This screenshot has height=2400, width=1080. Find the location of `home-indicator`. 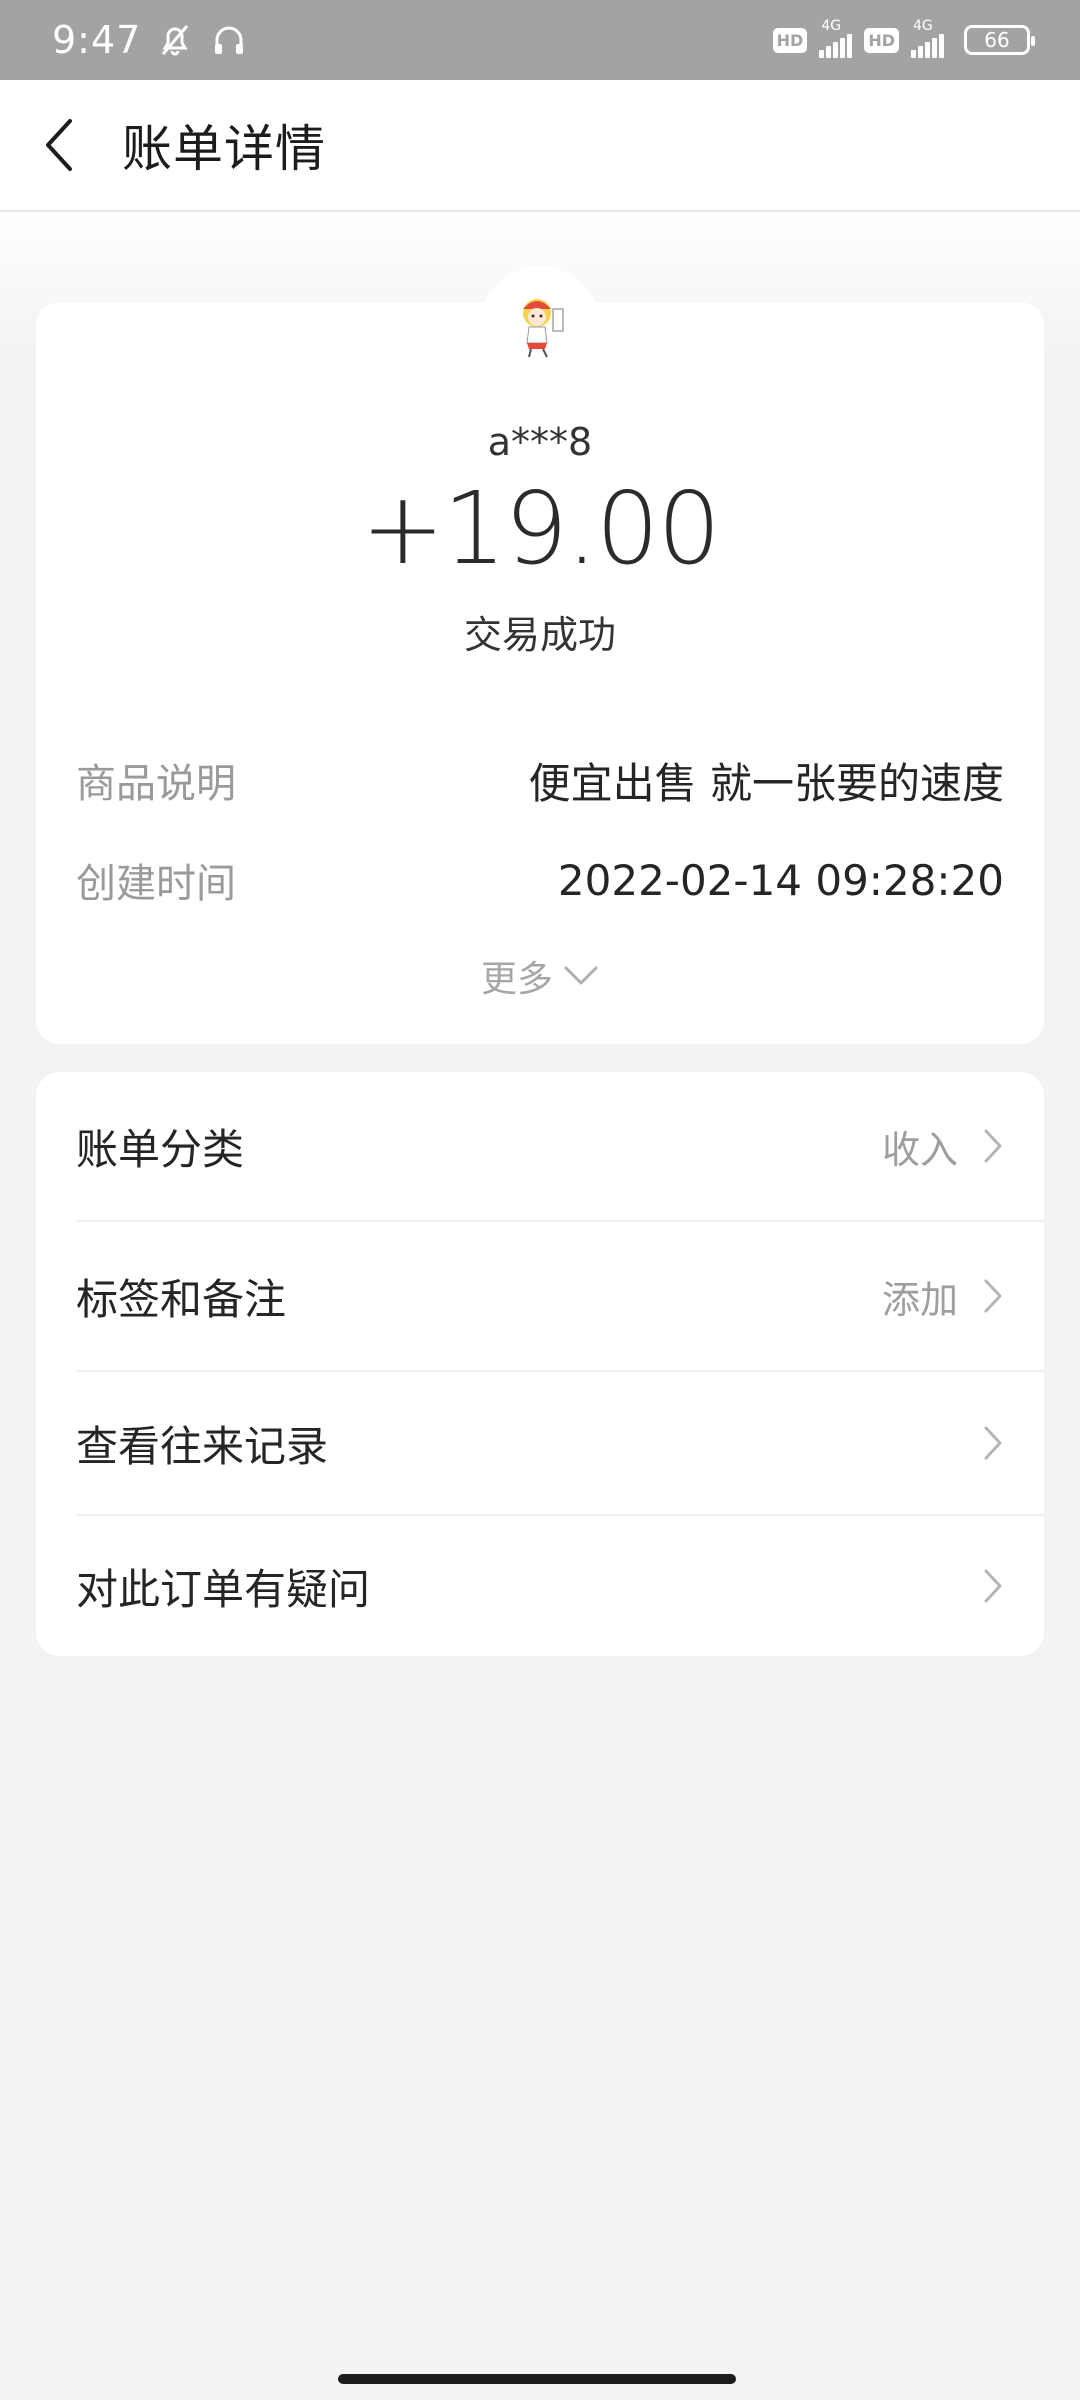

home-indicator is located at coordinates (537, 2379).